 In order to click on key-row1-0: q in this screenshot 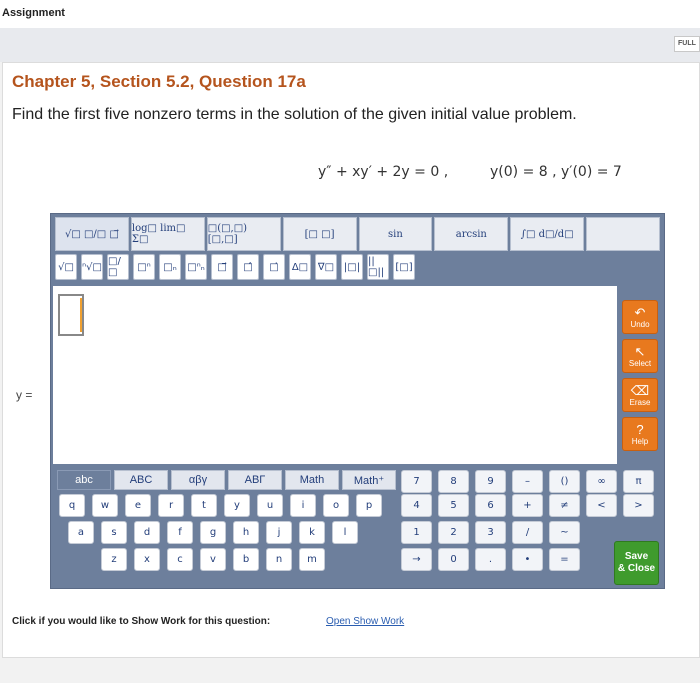, I will do `click(72, 505)`.